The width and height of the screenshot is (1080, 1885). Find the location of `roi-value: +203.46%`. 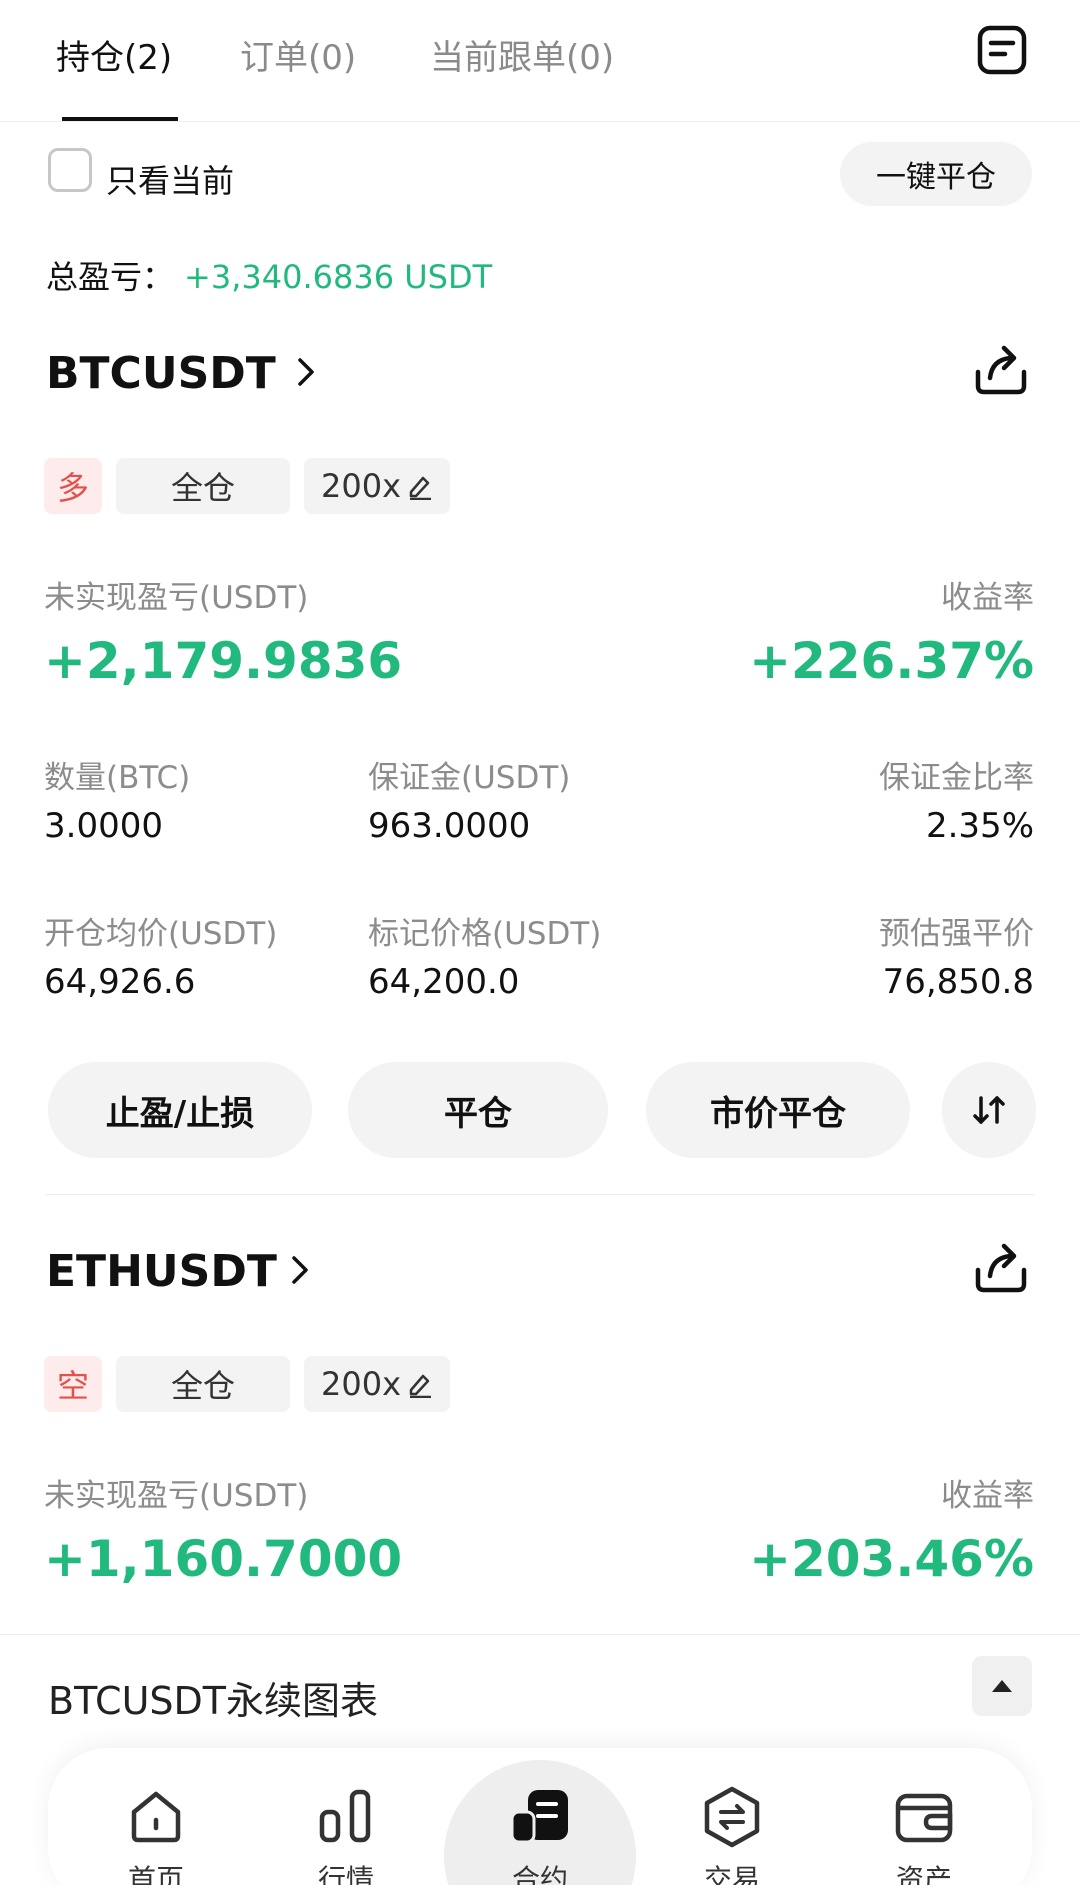

roi-value: +203.46% is located at coordinates (891, 1559).